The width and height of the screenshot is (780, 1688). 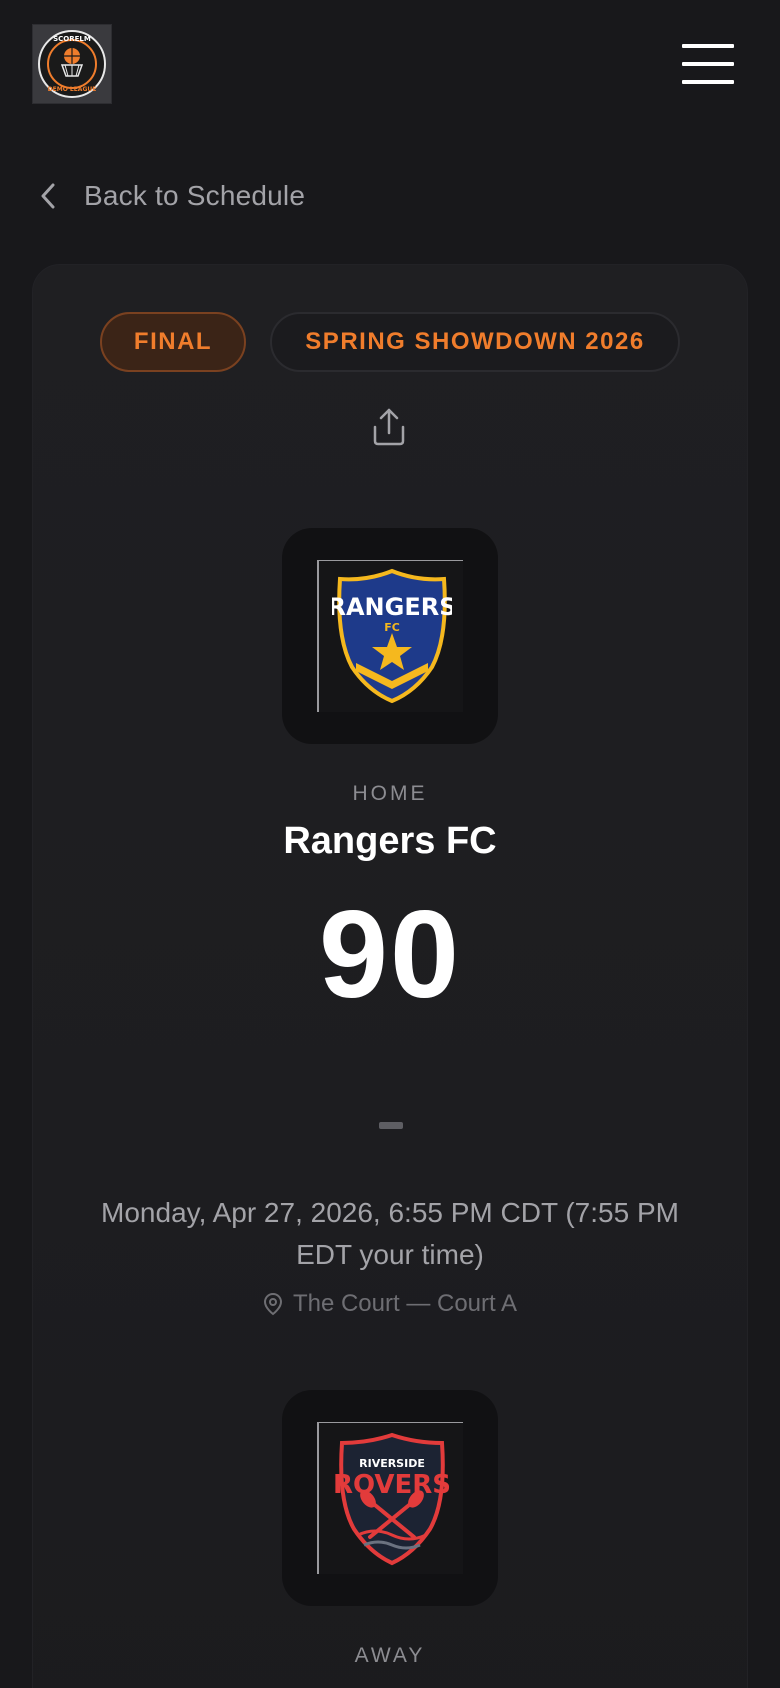 I want to click on share-icon, so click(x=389, y=427).